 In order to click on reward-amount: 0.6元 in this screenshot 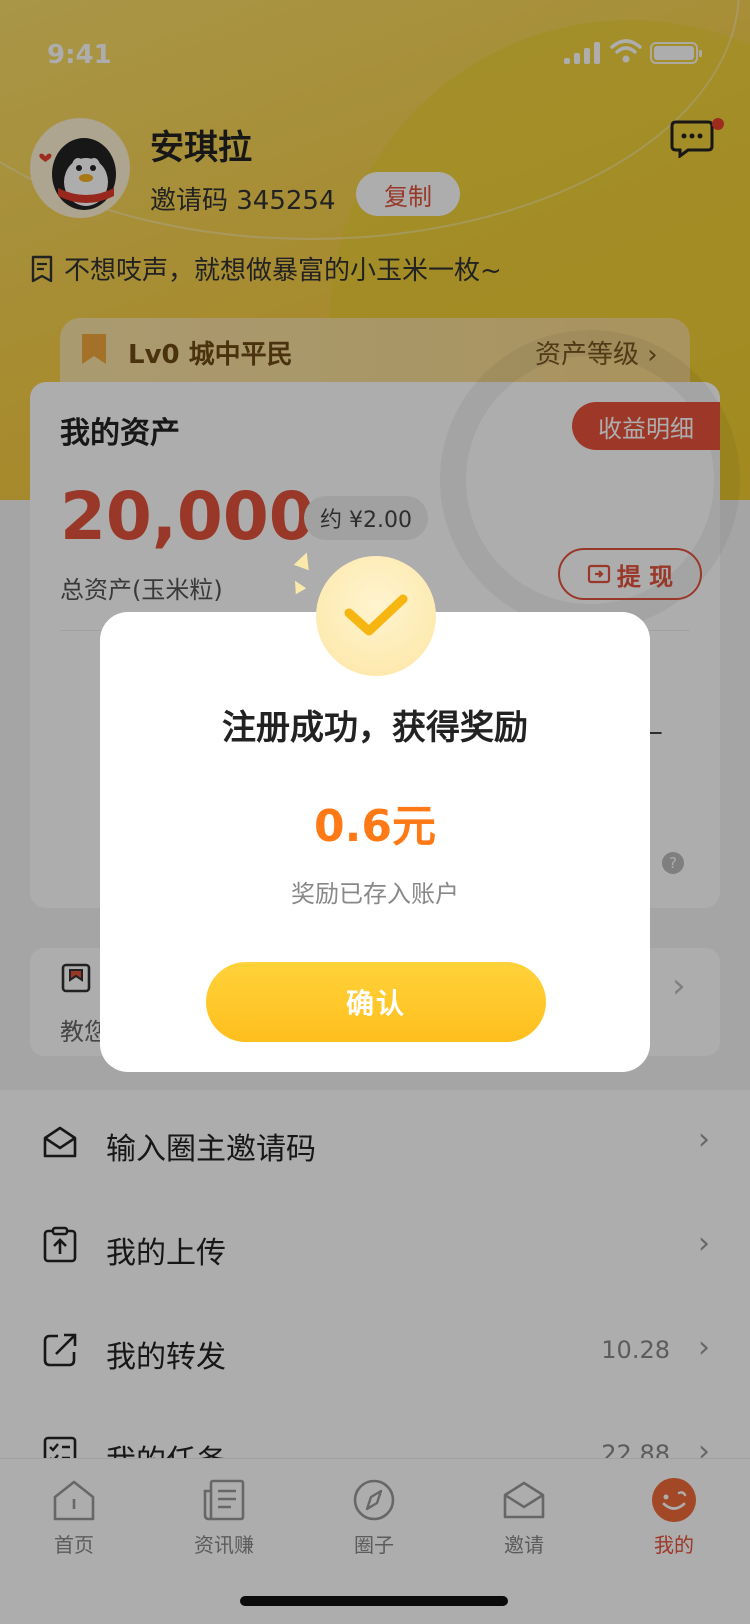, I will do `click(375, 826)`.